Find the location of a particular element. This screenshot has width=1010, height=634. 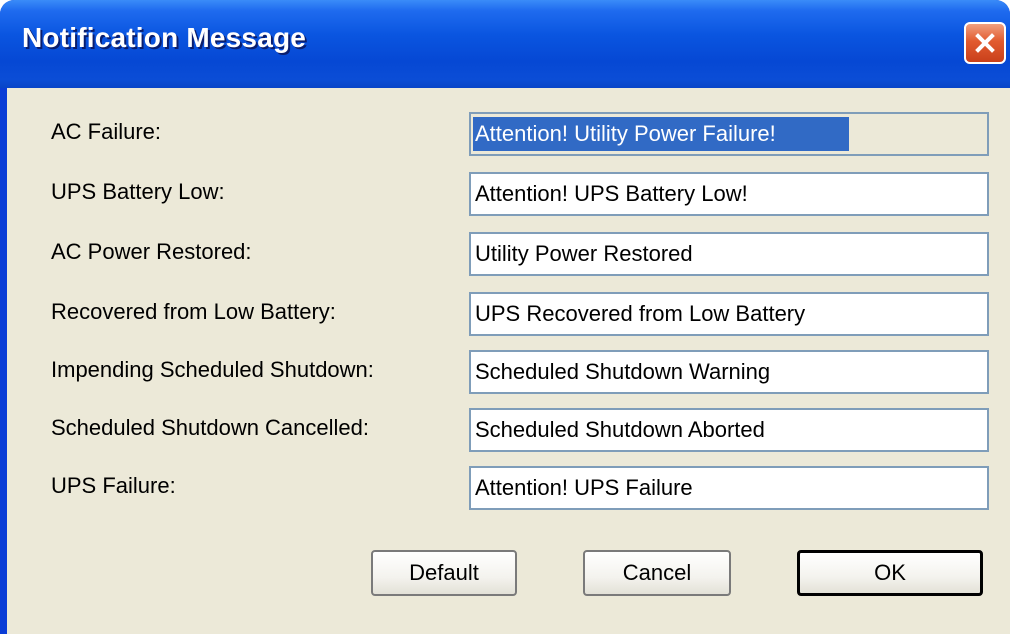

ac-power-restored-field is located at coordinates (729, 254).